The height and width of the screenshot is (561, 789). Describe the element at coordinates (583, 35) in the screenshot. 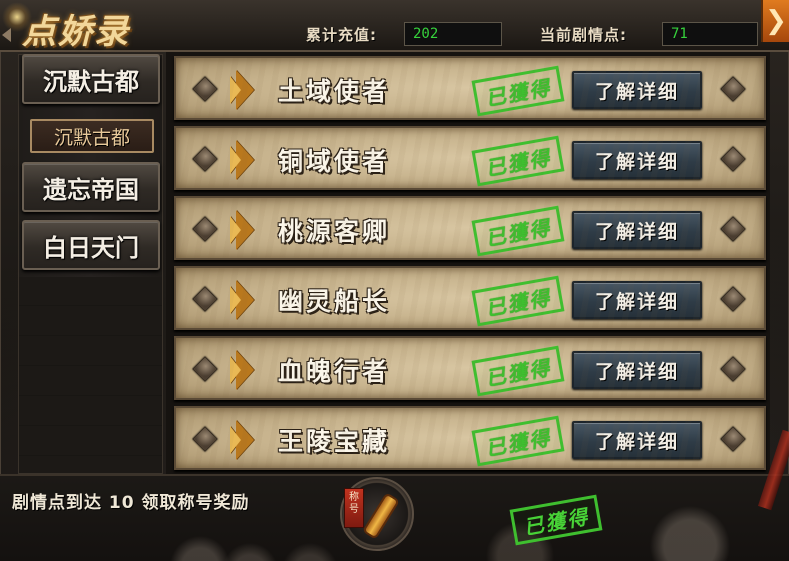

I see `plot-points-label: 当前剧情点:` at that location.